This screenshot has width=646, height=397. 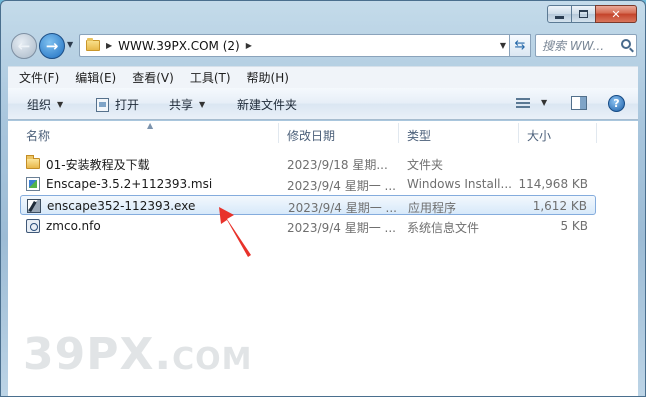 I want to click on menu-bar: 文件(F) 编辑(E) 查看(V) 工具(T) 帮助(H), so click(x=323, y=77).